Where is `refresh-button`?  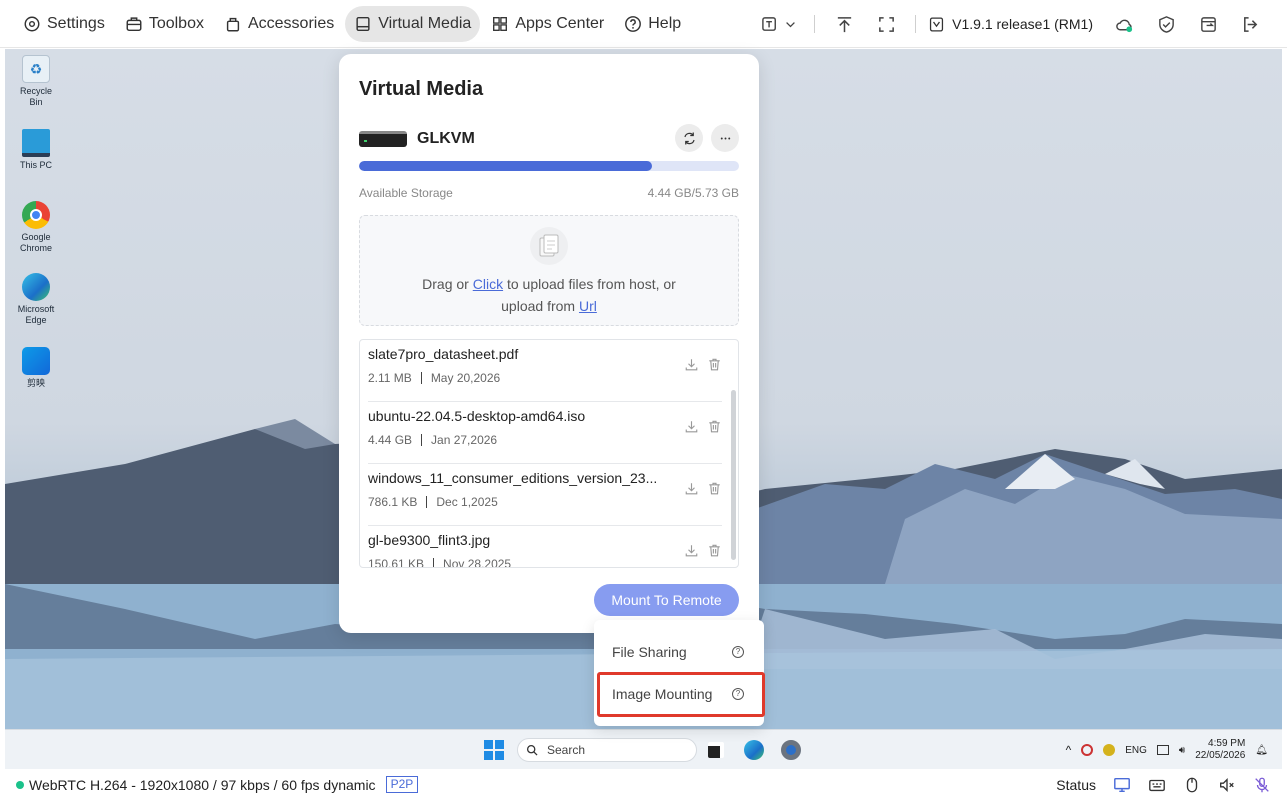
refresh-button is located at coordinates (689, 138).